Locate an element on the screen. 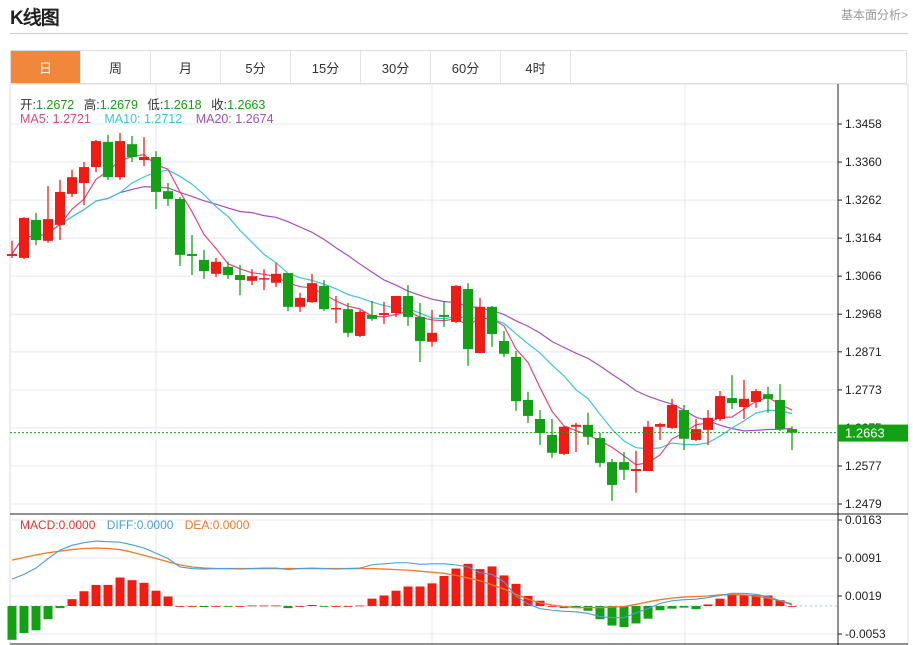  ohlc-info: 开:1.2672 高:1.2679 低:1.2618 收:1.2663 is located at coordinates (145, 103).